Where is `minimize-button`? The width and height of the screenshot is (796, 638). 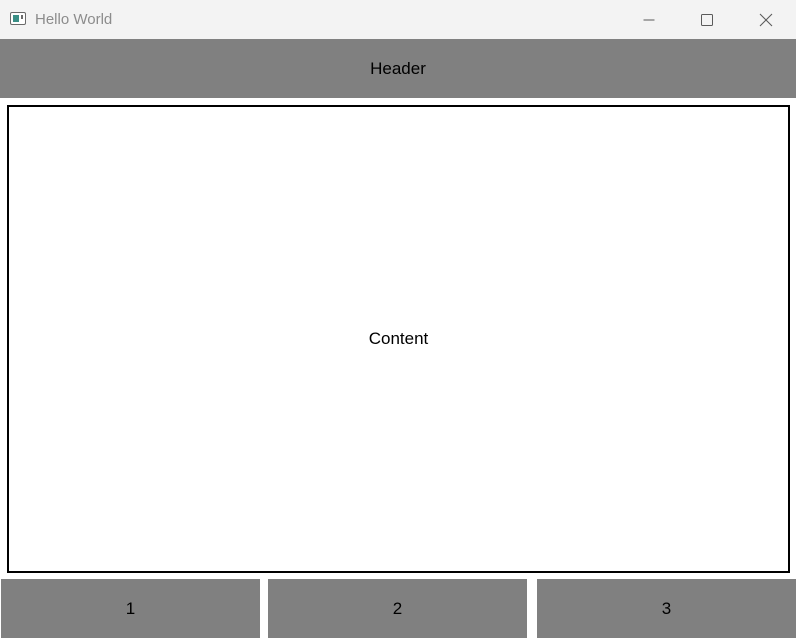 minimize-button is located at coordinates (649, 19).